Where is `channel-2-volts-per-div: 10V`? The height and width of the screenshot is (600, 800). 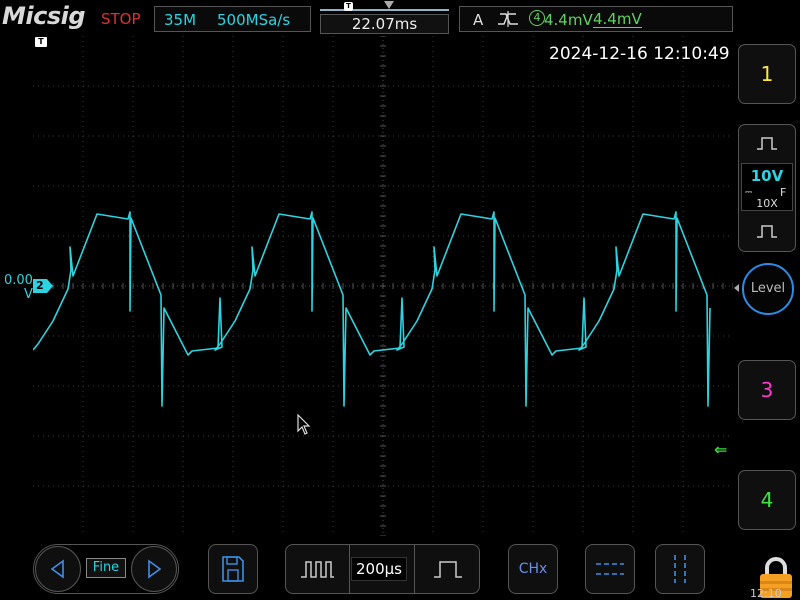
channel-2-volts-per-div: 10V is located at coordinates (767, 176).